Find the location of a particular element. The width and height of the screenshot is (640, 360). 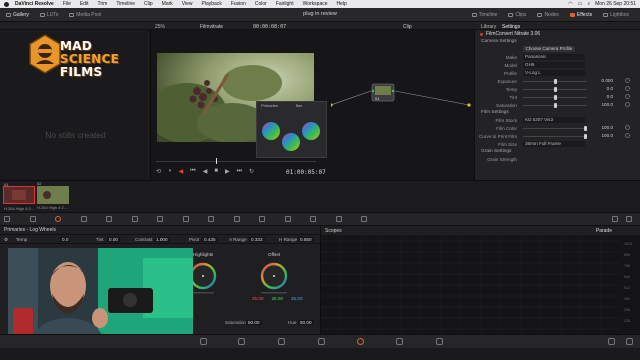

3d-icon is located at coordinates (364, 219).